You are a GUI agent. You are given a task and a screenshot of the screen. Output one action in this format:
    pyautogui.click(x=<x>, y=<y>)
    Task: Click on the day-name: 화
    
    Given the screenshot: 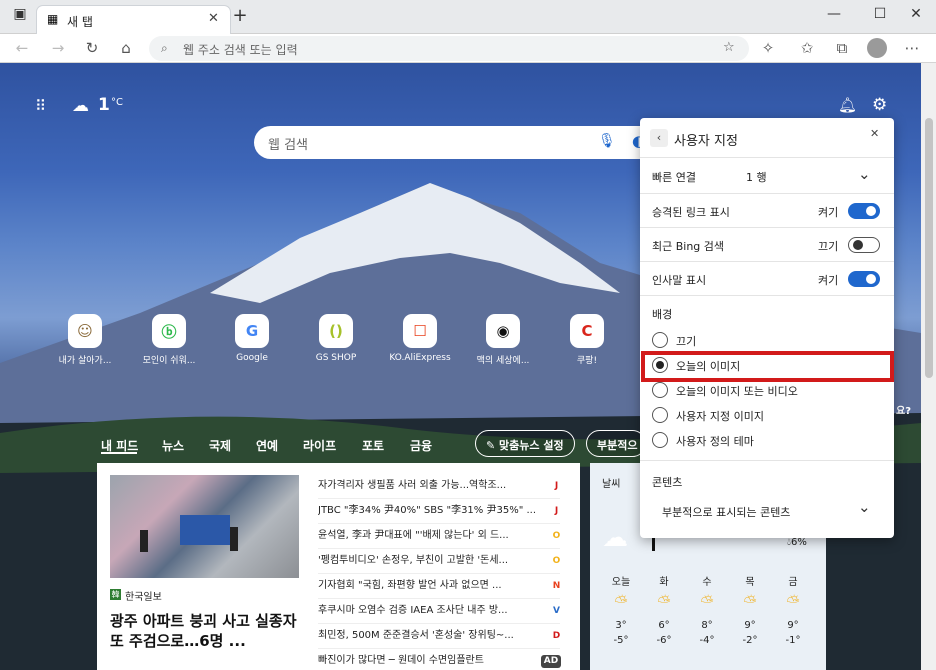 What is the action you would take?
    pyautogui.click(x=664, y=582)
    